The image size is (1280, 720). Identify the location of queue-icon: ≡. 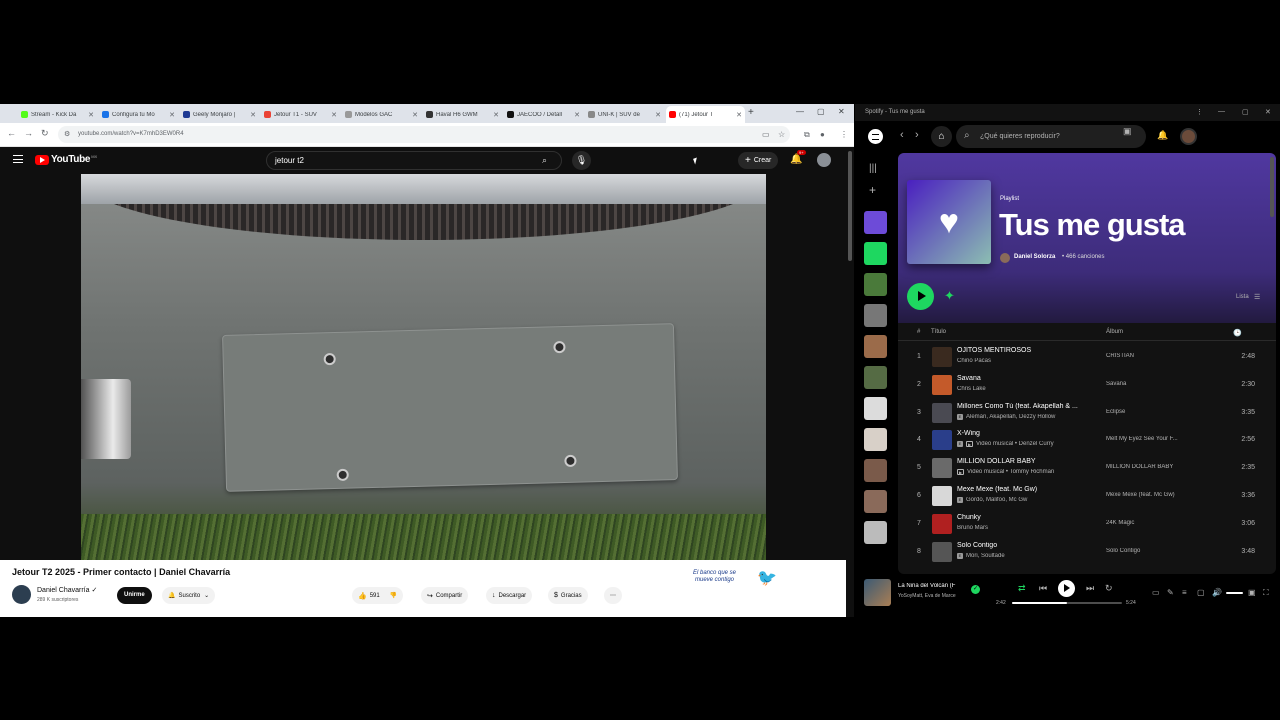
(1184, 592).